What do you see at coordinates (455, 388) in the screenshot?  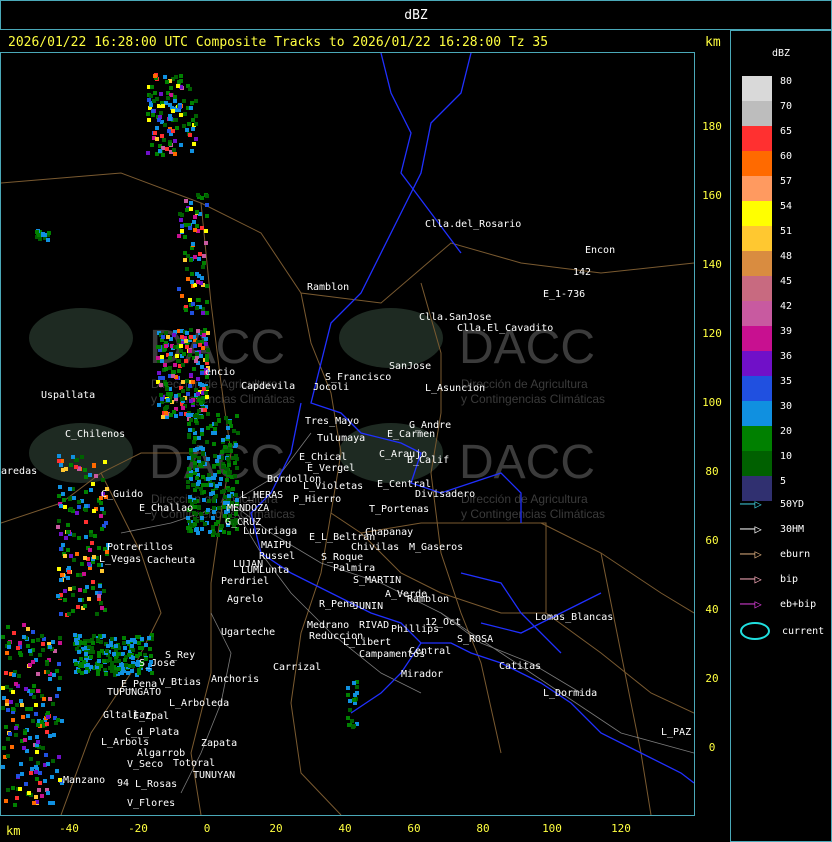 I see `place-label: L_Asuncion` at bounding box center [455, 388].